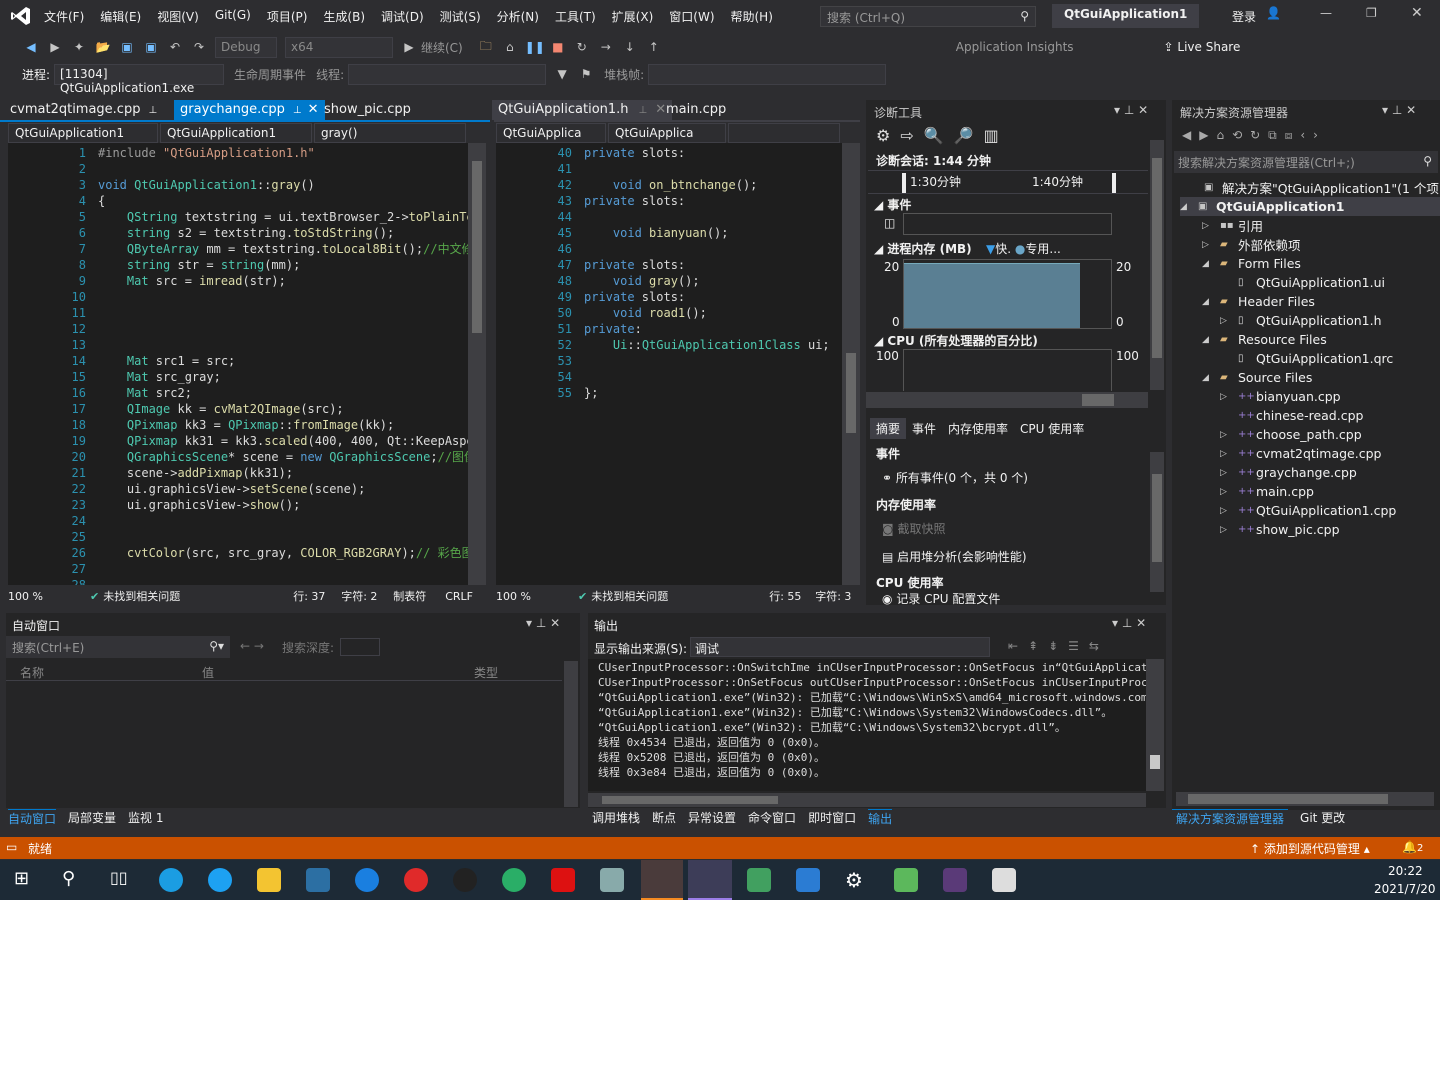 Image resolution: width=1440 pixels, height=1067 pixels. I want to click on tab-main-cpp: main.cpp, so click(696, 110).